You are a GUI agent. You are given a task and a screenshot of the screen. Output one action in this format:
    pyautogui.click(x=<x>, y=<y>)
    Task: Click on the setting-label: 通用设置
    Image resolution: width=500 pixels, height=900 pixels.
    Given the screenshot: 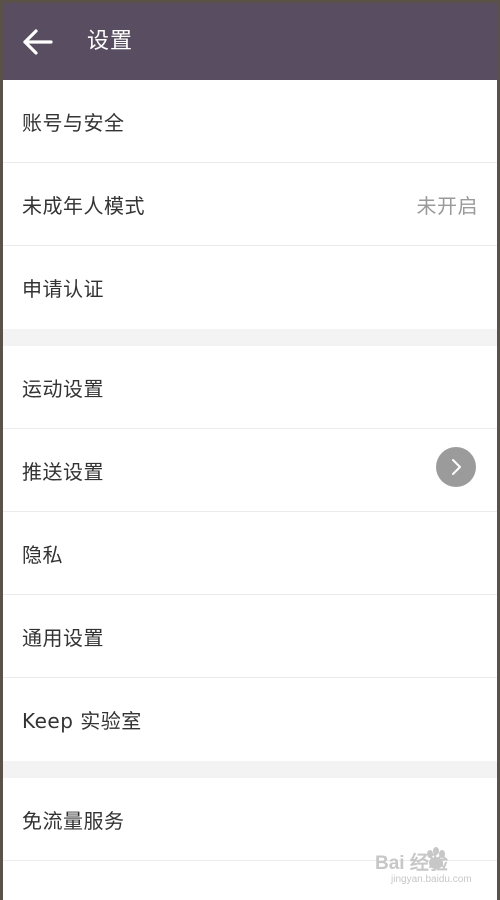 What is the action you would take?
    pyautogui.click(x=63, y=637)
    